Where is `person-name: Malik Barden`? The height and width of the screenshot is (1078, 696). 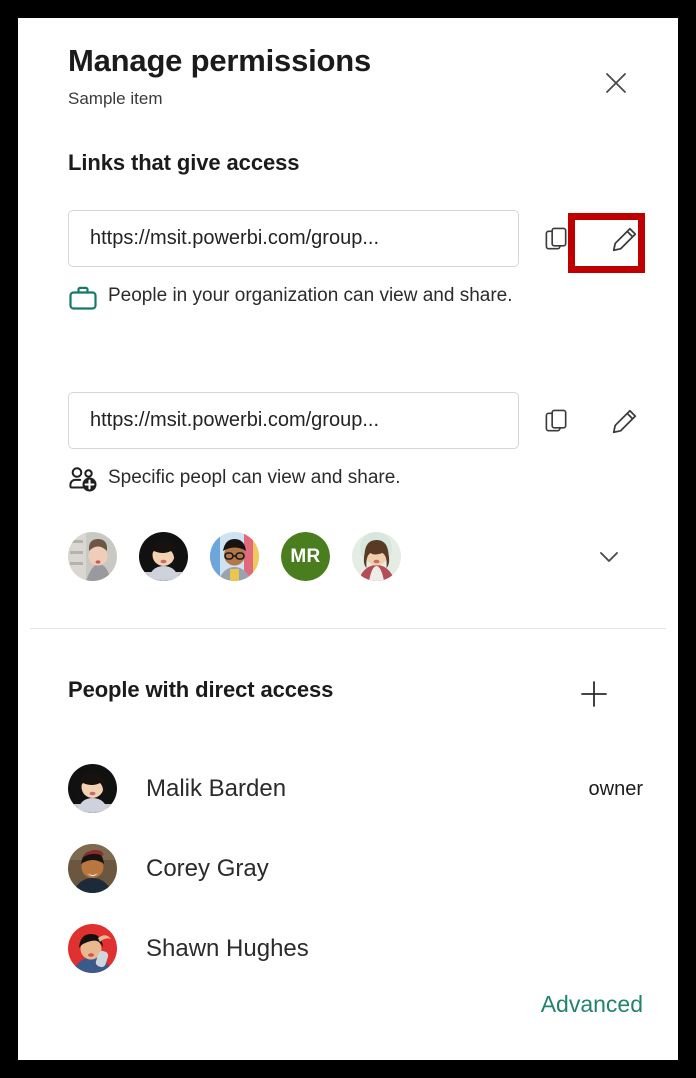 person-name: Malik Barden is located at coordinates (216, 788).